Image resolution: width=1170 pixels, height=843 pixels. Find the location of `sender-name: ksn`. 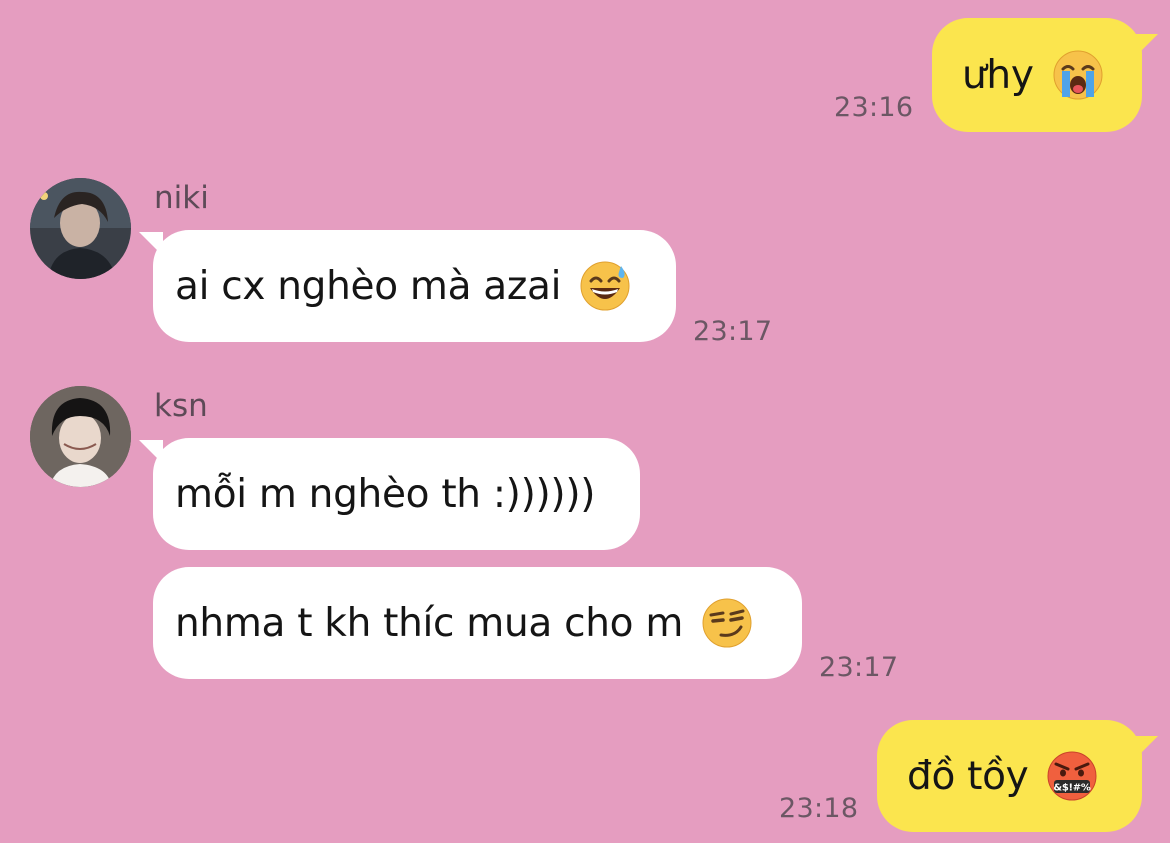

sender-name: ksn is located at coordinates (181, 406).